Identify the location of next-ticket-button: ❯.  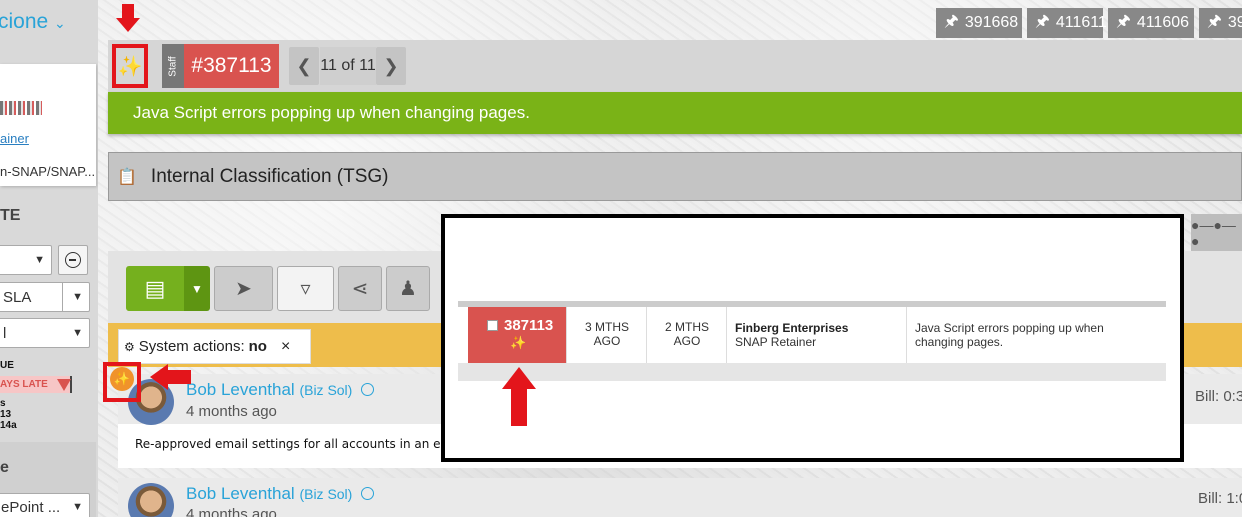
(391, 66).